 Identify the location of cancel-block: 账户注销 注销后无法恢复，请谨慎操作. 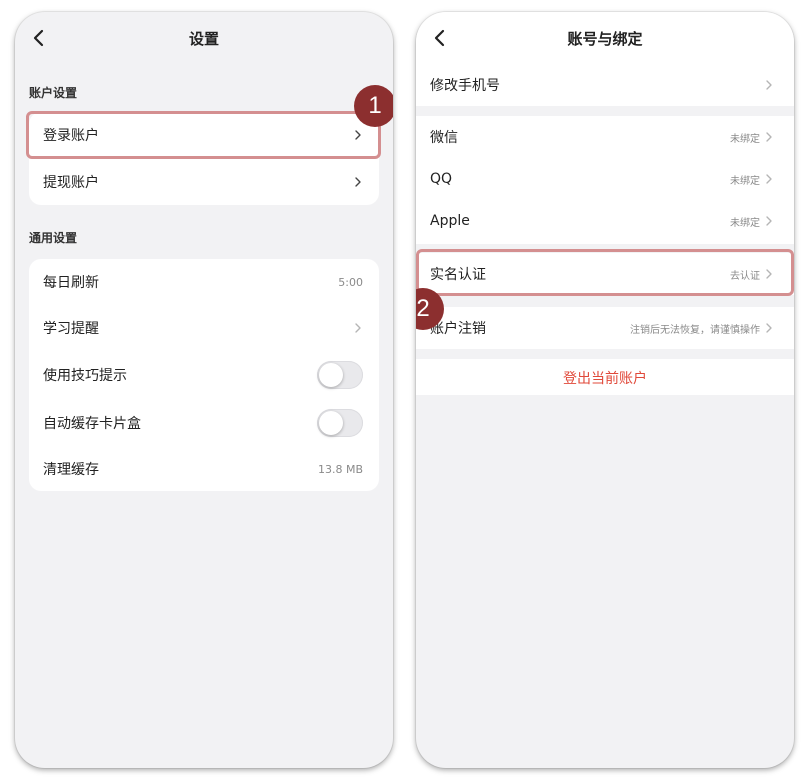
(605, 328).